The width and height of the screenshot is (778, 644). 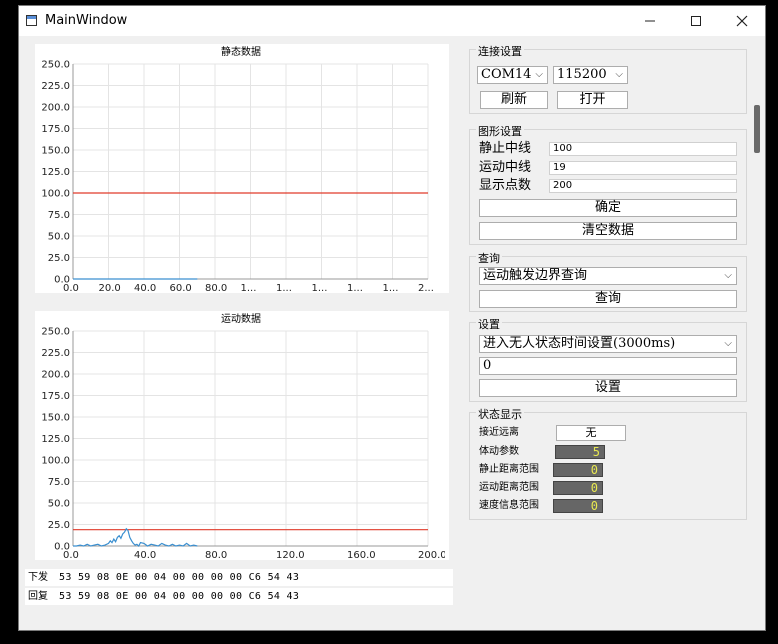 I want to click on motion-chart-ytick-label: 200.0, so click(x=55, y=375).